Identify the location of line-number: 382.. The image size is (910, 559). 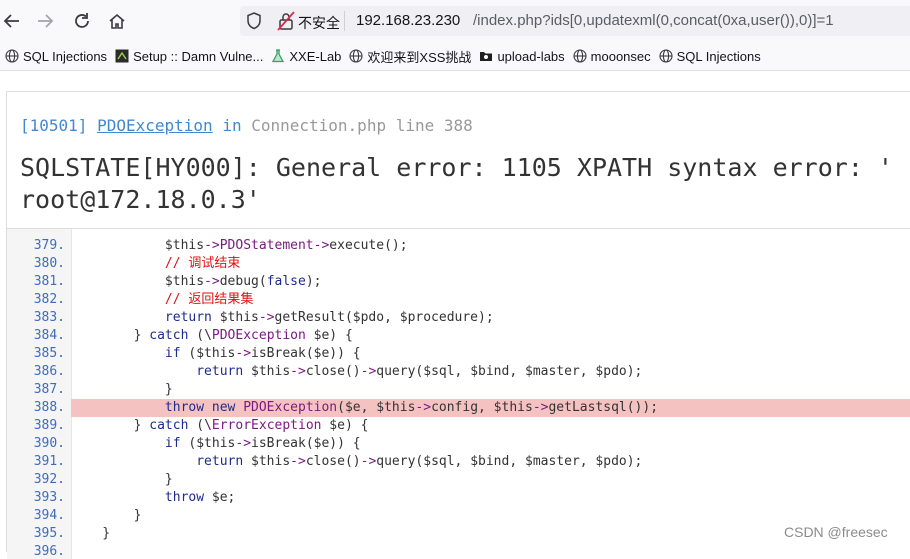
(49, 299).